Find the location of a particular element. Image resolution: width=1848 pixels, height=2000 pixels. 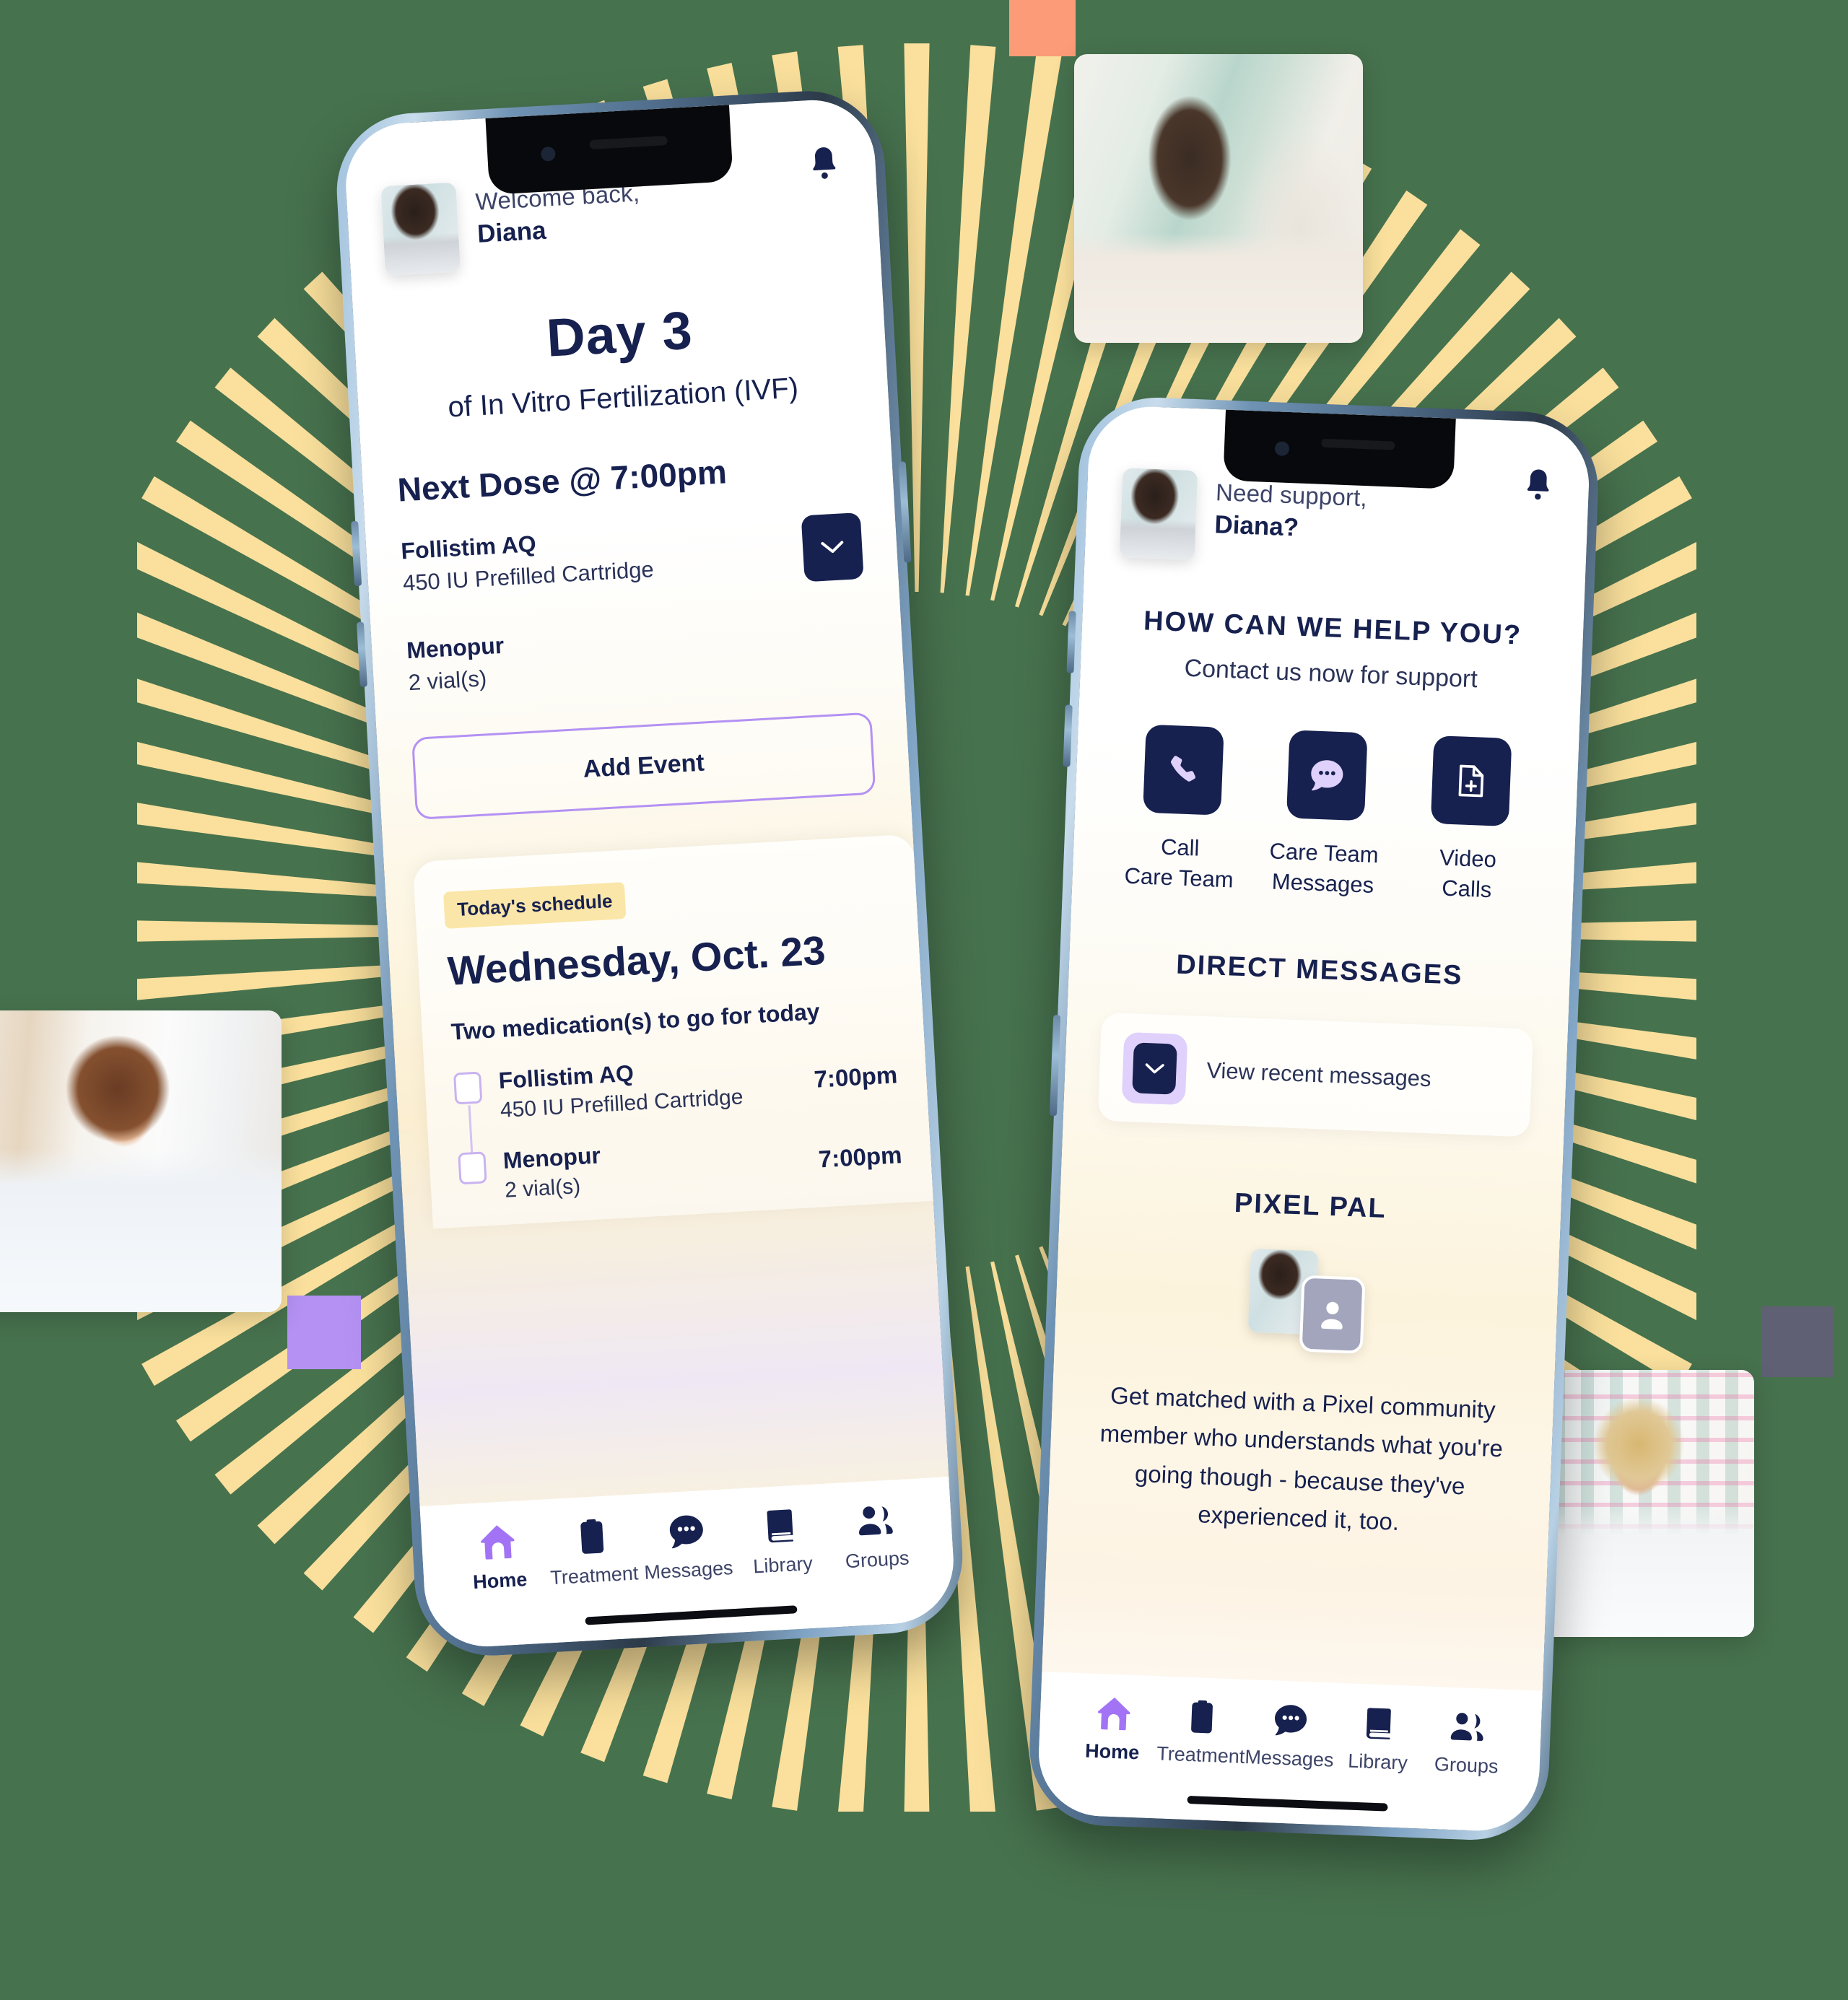

call-care-team-button: Call Care Team is located at coordinates (1182, 809).